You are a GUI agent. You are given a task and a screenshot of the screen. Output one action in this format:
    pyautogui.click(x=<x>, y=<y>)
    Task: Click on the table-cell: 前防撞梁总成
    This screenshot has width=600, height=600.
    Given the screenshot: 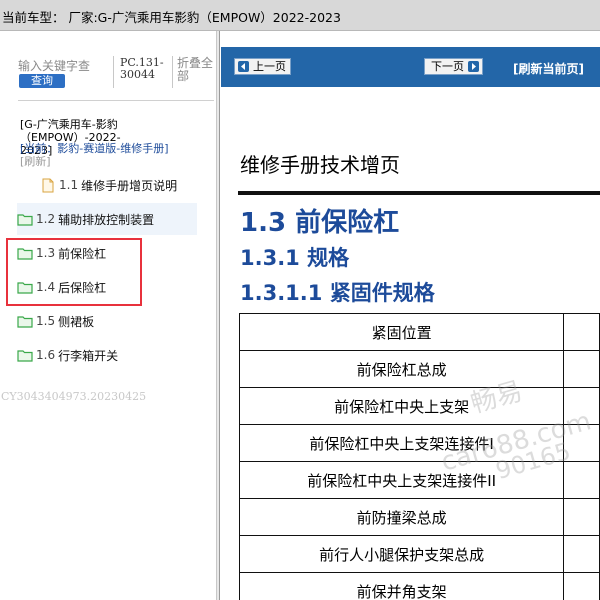 What is the action you would take?
    pyautogui.click(x=401, y=517)
    